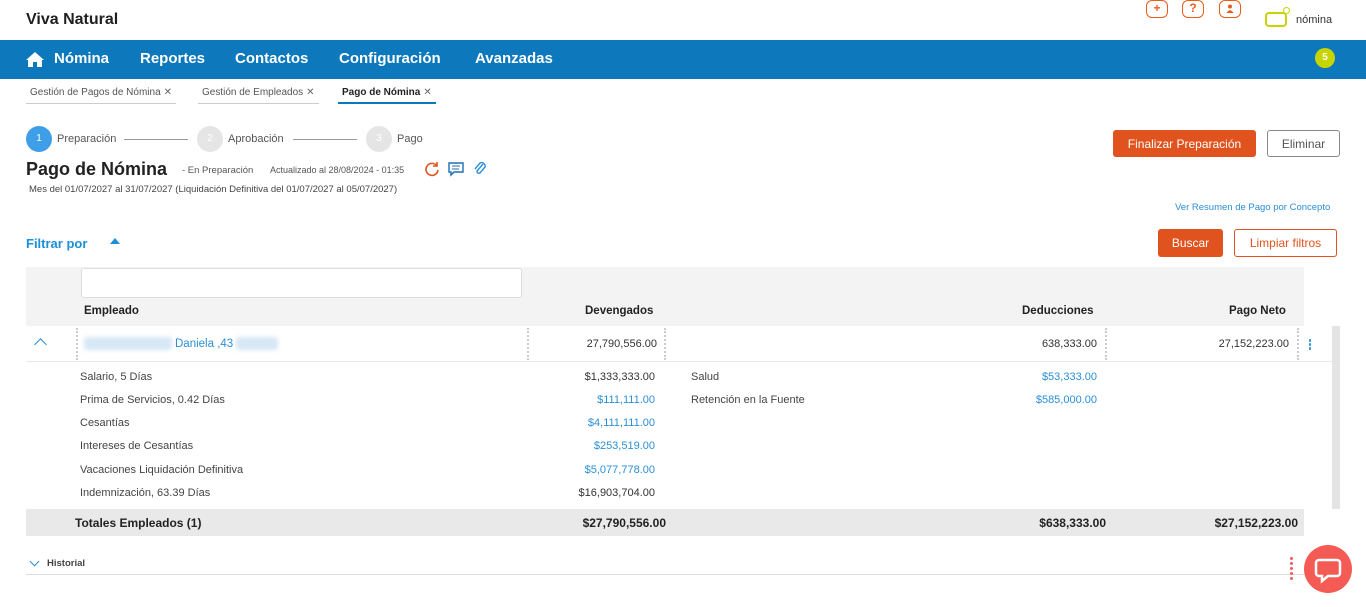  What do you see at coordinates (683, 20) in the screenshot?
I see `top-bar: Viva Natural + ? nómina` at bounding box center [683, 20].